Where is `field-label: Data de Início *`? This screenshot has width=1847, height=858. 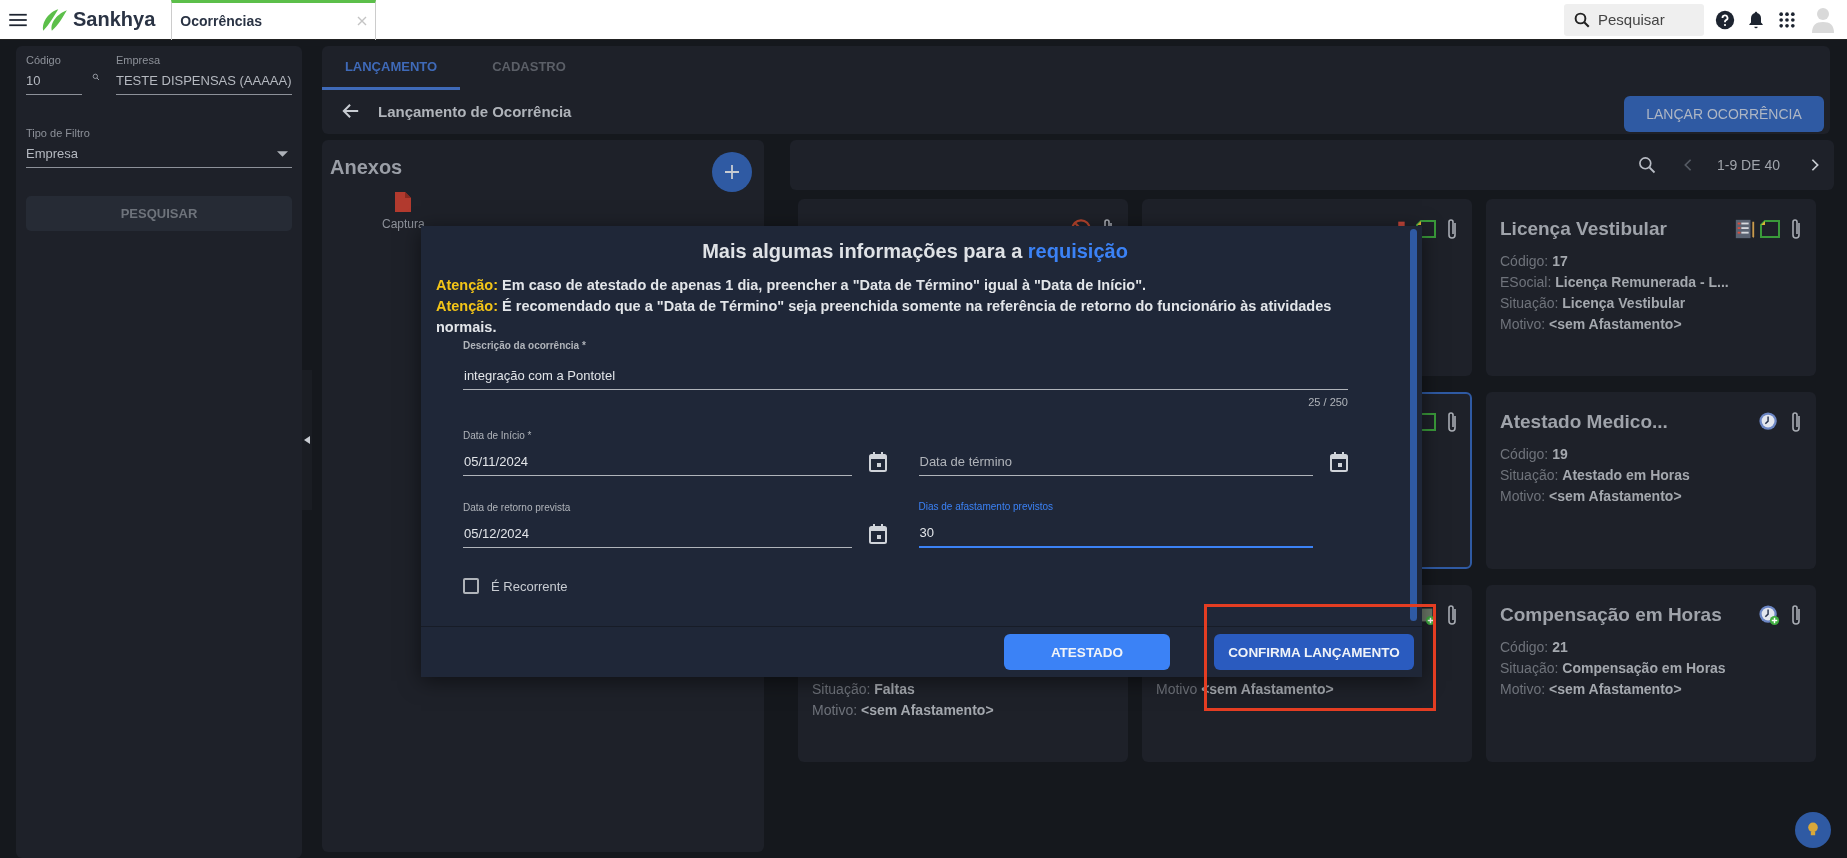
field-label: Data de Início * is located at coordinates (498, 436).